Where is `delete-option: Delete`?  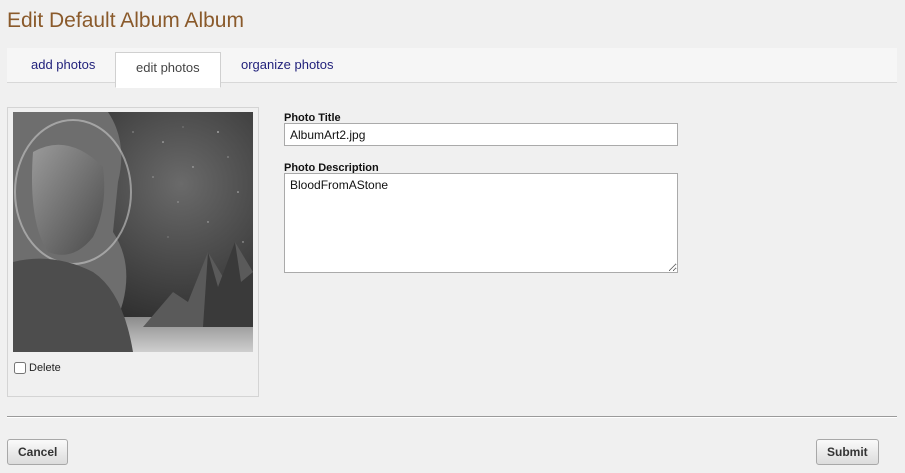 delete-option: Delete is located at coordinates (37, 368).